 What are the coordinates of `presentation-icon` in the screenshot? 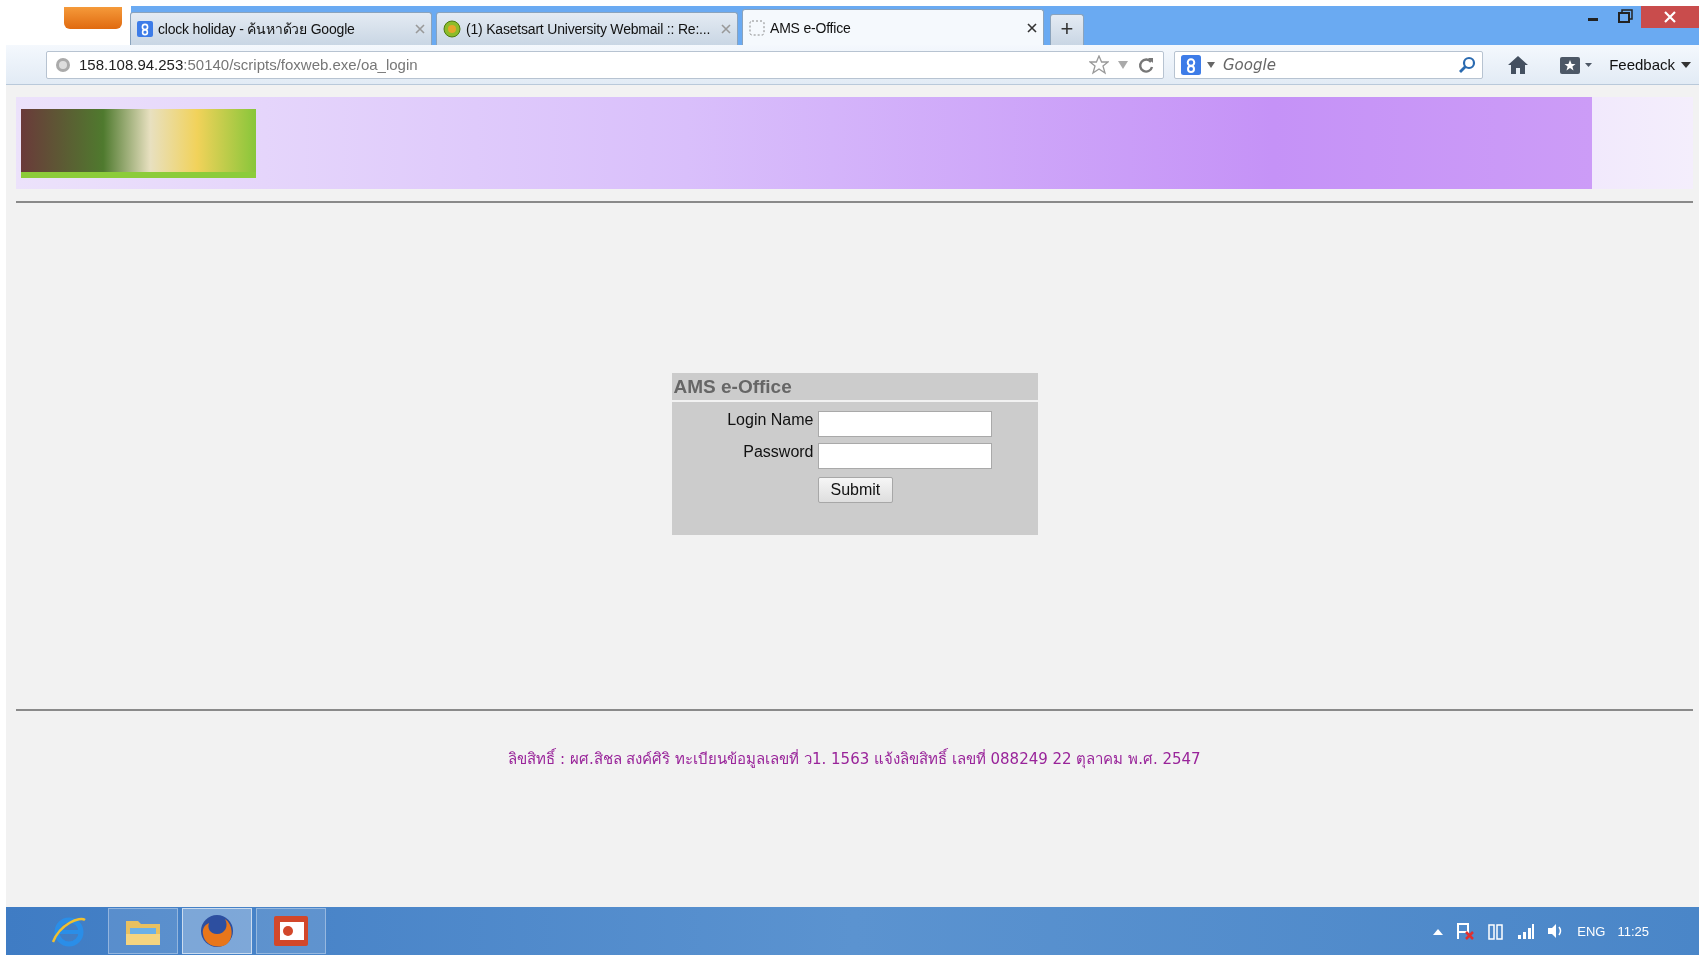 It's located at (291, 931).